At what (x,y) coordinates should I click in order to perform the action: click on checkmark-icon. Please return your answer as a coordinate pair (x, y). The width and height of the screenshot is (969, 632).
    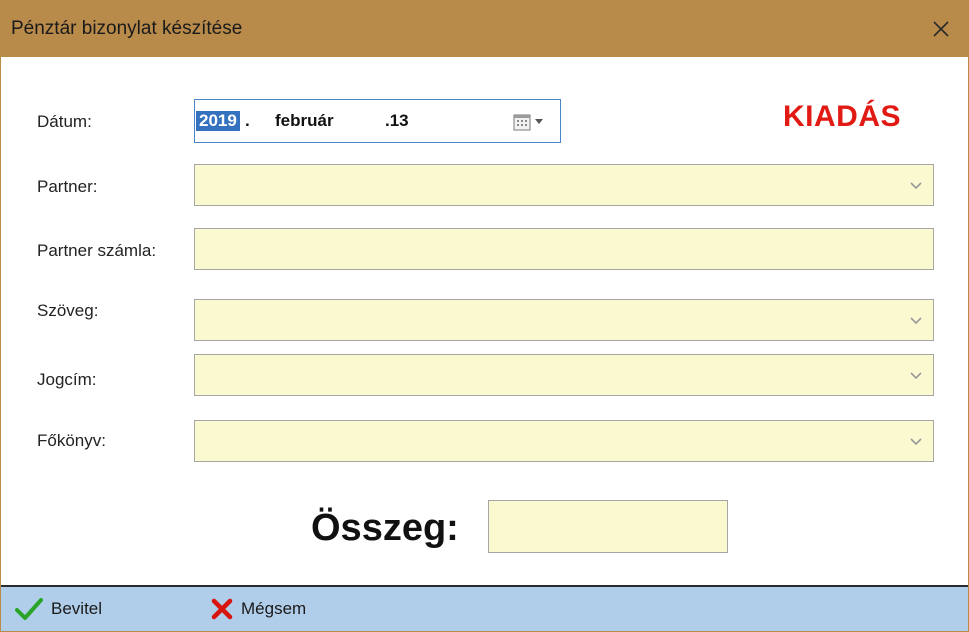
    Looking at the image, I should click on (29, 609).